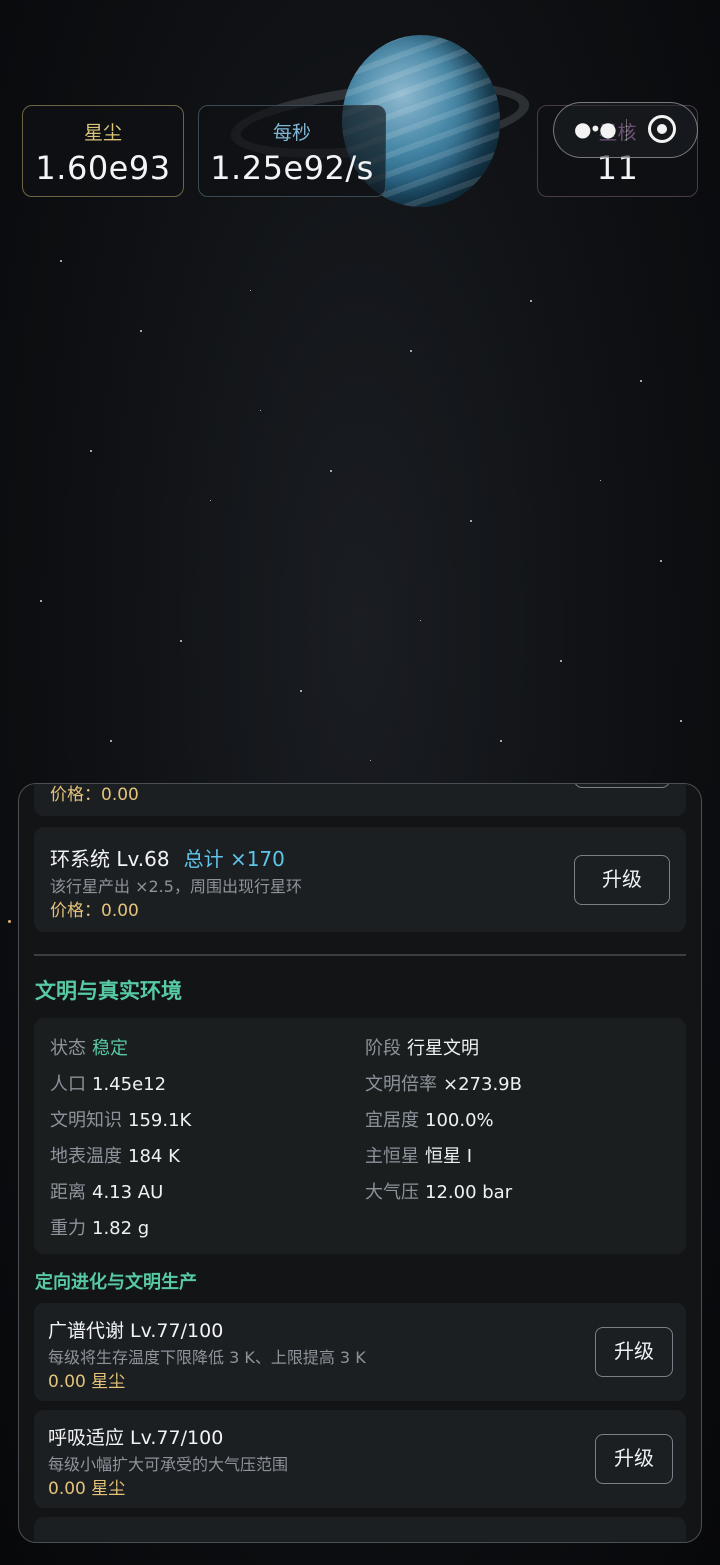 The width and height of the screenshot is (720, 1565). Describe the element at coordinates (115, 1156) in the screenshot. I see `info-surface-temp: 地表温度 184 K` at that location.